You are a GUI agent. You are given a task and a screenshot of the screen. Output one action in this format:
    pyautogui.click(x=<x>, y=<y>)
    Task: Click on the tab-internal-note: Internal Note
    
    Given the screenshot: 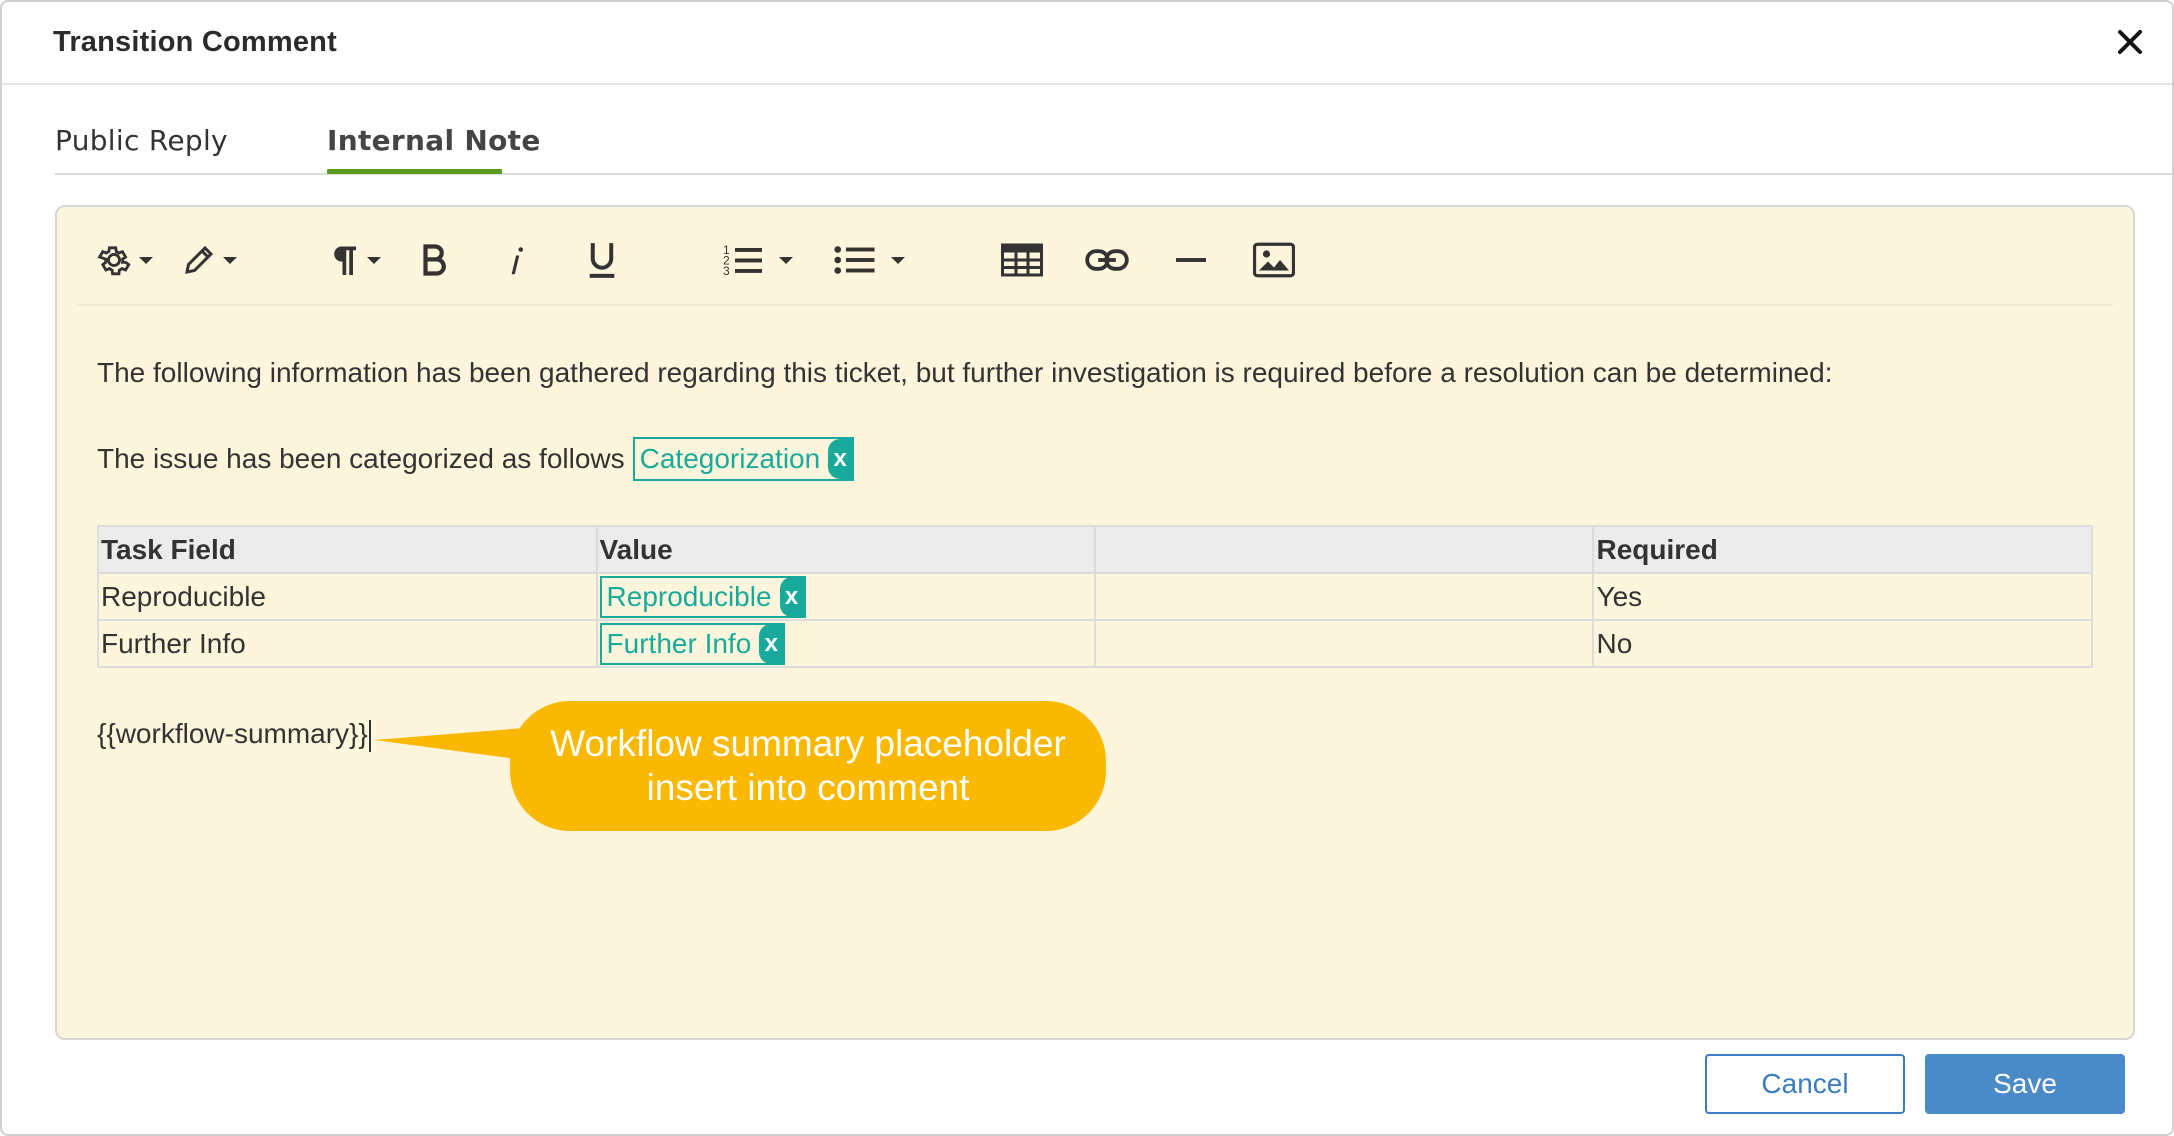 What is the action you would take?
    pyautogui.click(x=434, y=140)
    